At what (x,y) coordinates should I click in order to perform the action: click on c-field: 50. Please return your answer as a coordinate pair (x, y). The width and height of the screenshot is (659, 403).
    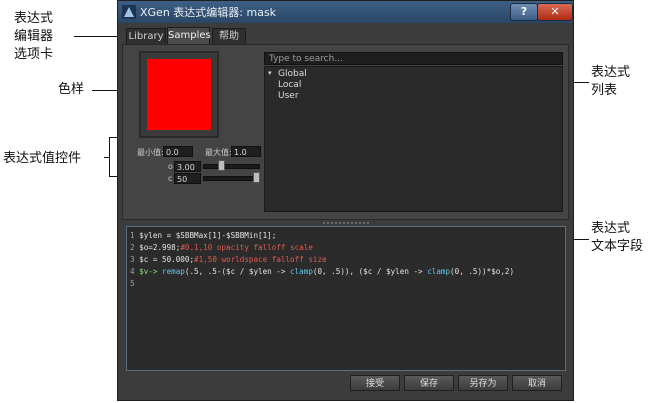
    Looking at the image, I should click on (187, 178).